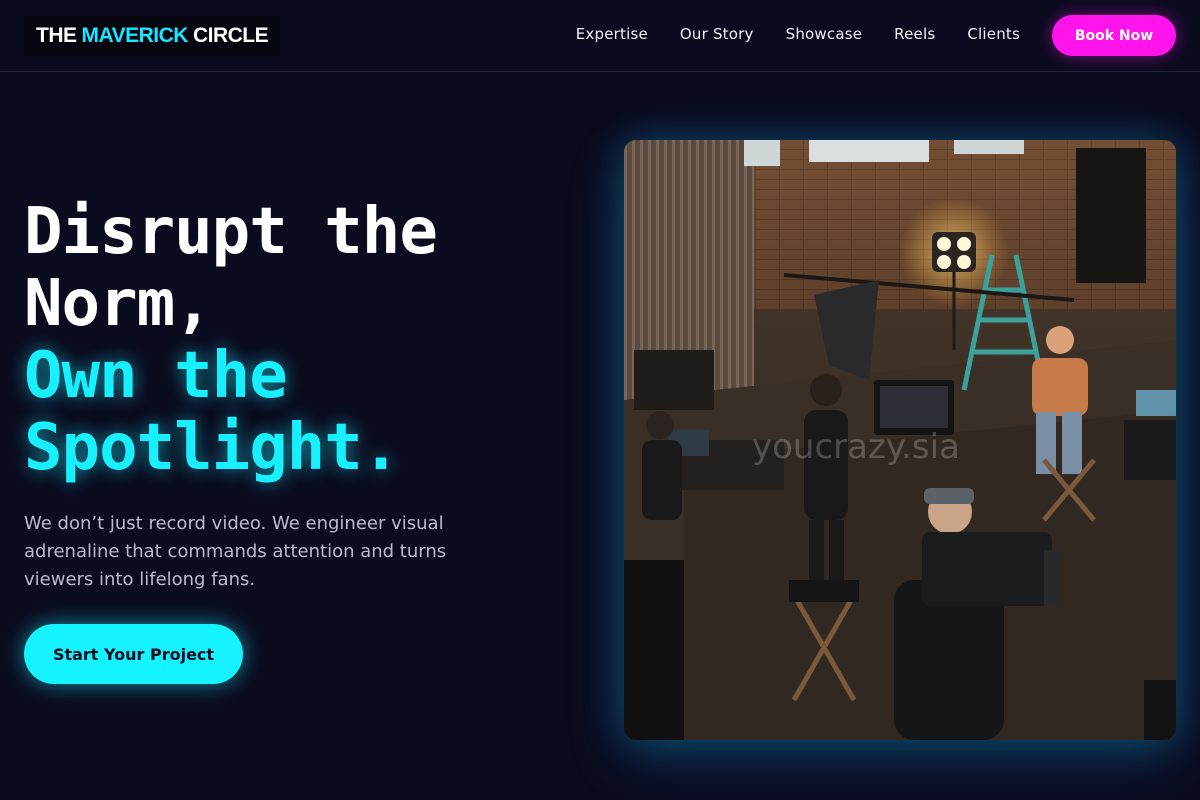  What do you see at coordinates (717, 34) in the screenshot?
I see `nav-link-our-story: Our Story` at bounding box center [717, 34].